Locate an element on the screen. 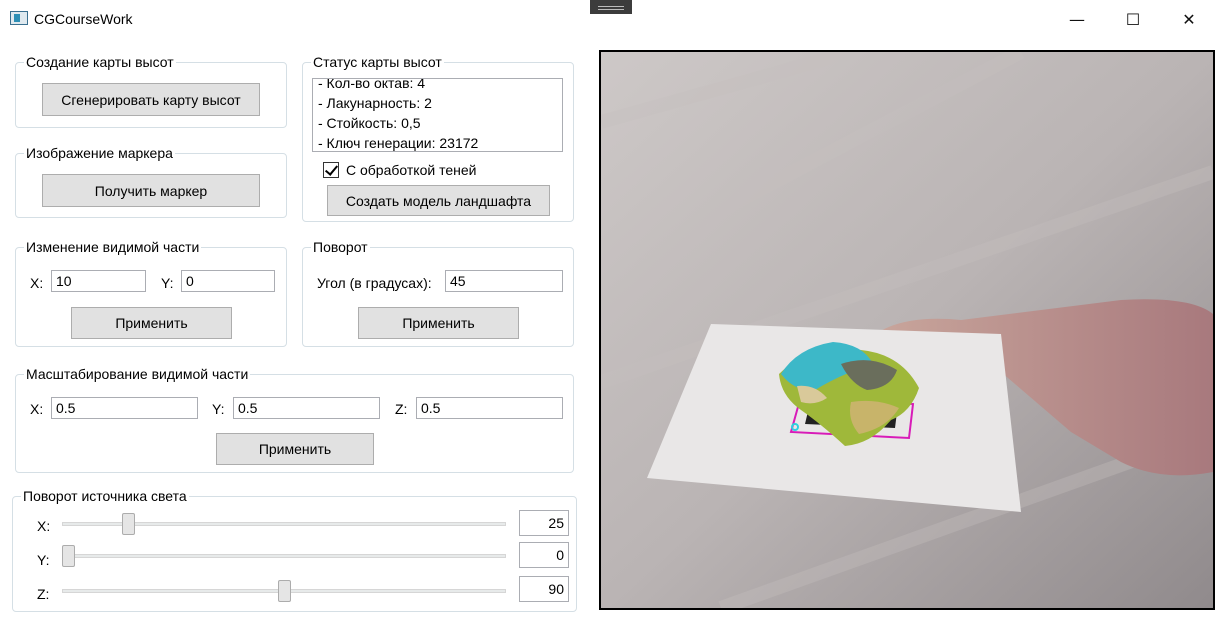 Image resolution: width=1222 pixels, height=617 pixels. marker-group: Изображение маркера Получить маркер is located at coordinates (151, 181).